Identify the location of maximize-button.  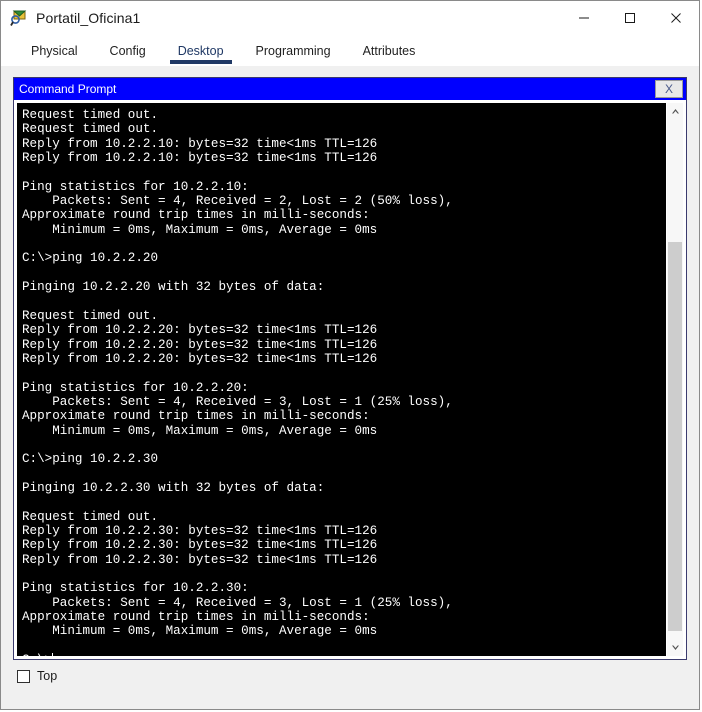
(630, 18).